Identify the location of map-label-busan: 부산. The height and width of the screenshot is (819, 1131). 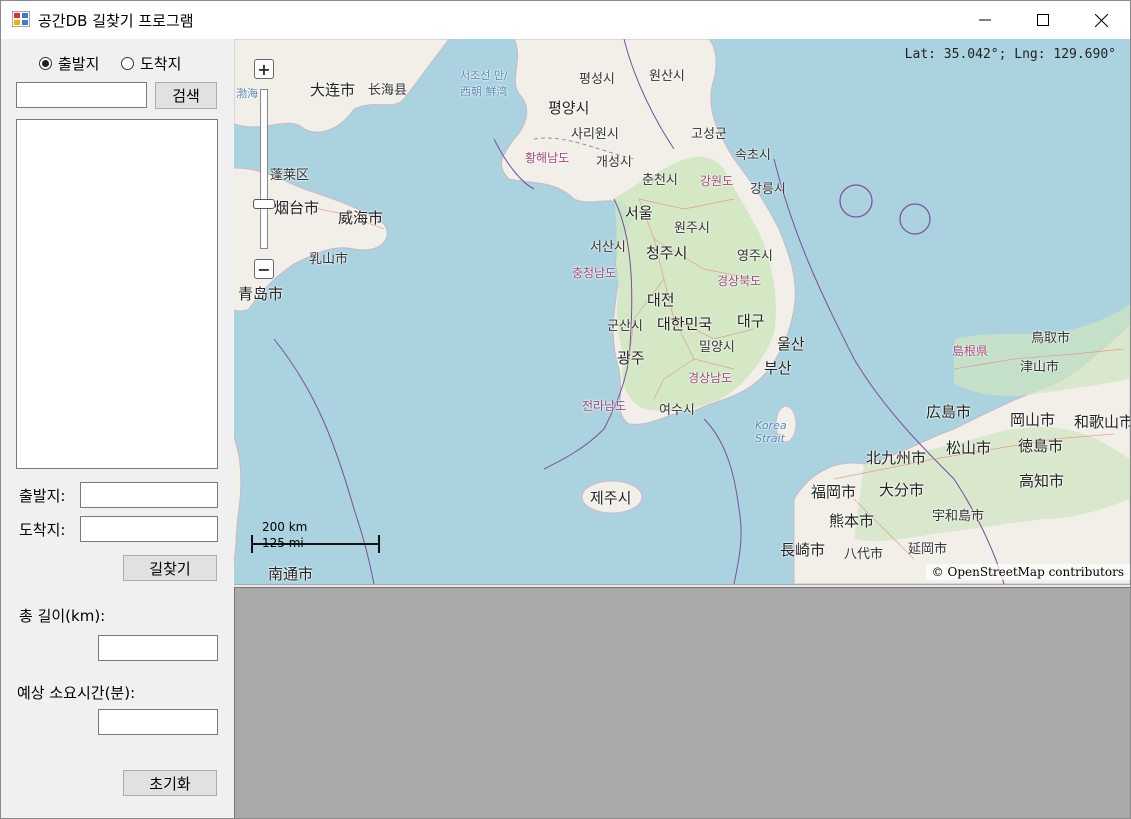
(778, 368).